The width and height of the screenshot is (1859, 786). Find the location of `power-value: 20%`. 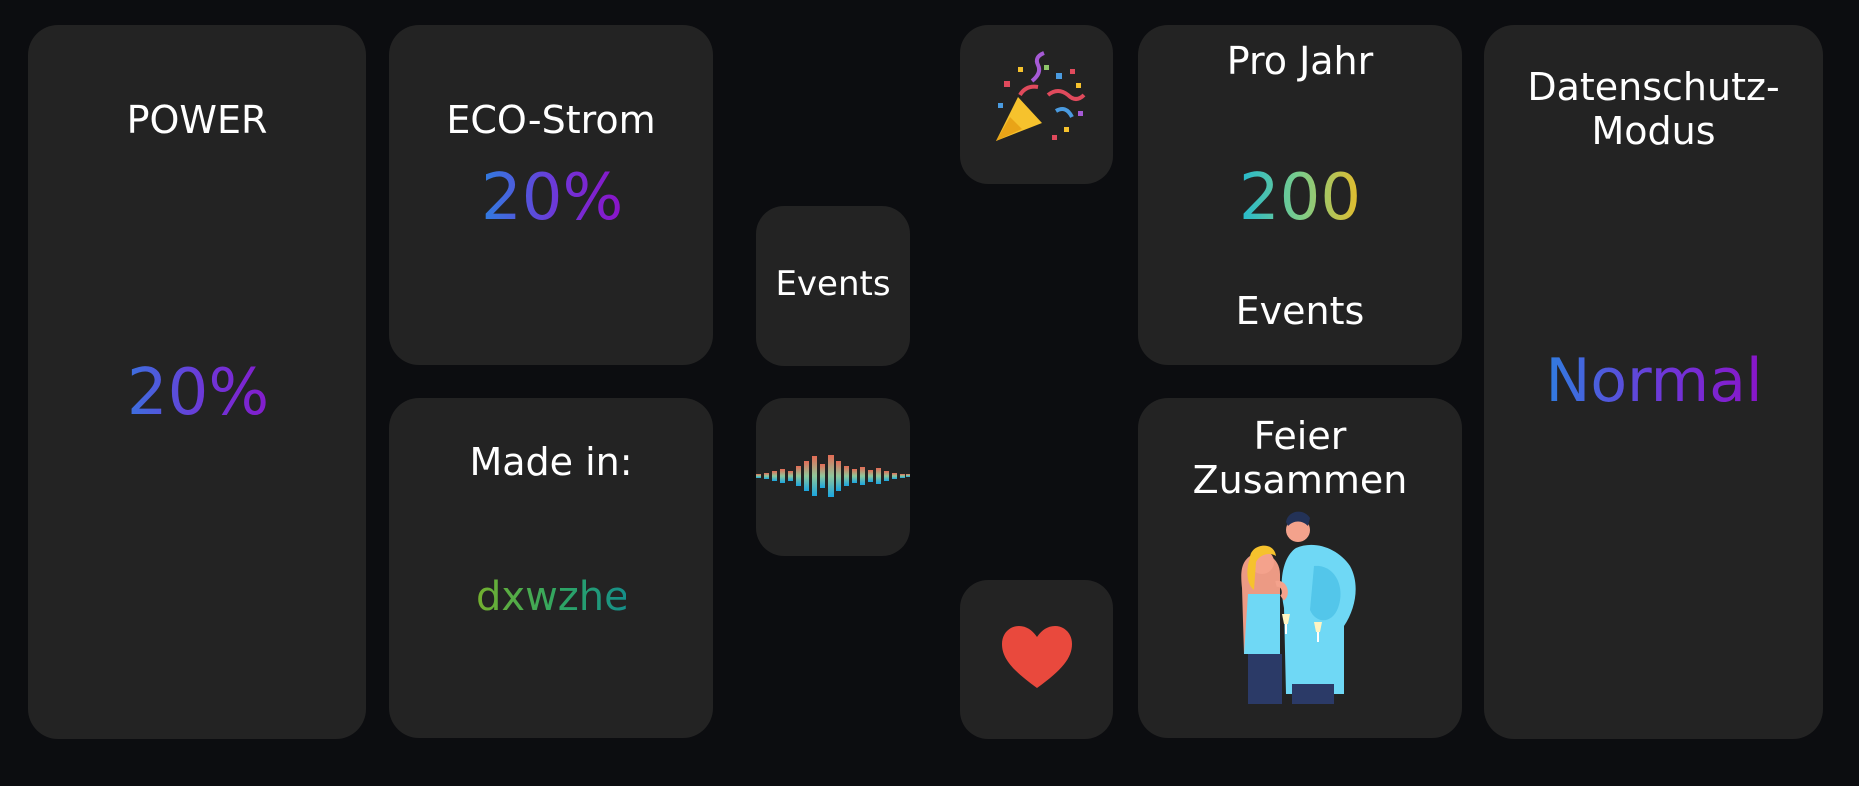

power-value: 20% is located at coordinates (198, 393).